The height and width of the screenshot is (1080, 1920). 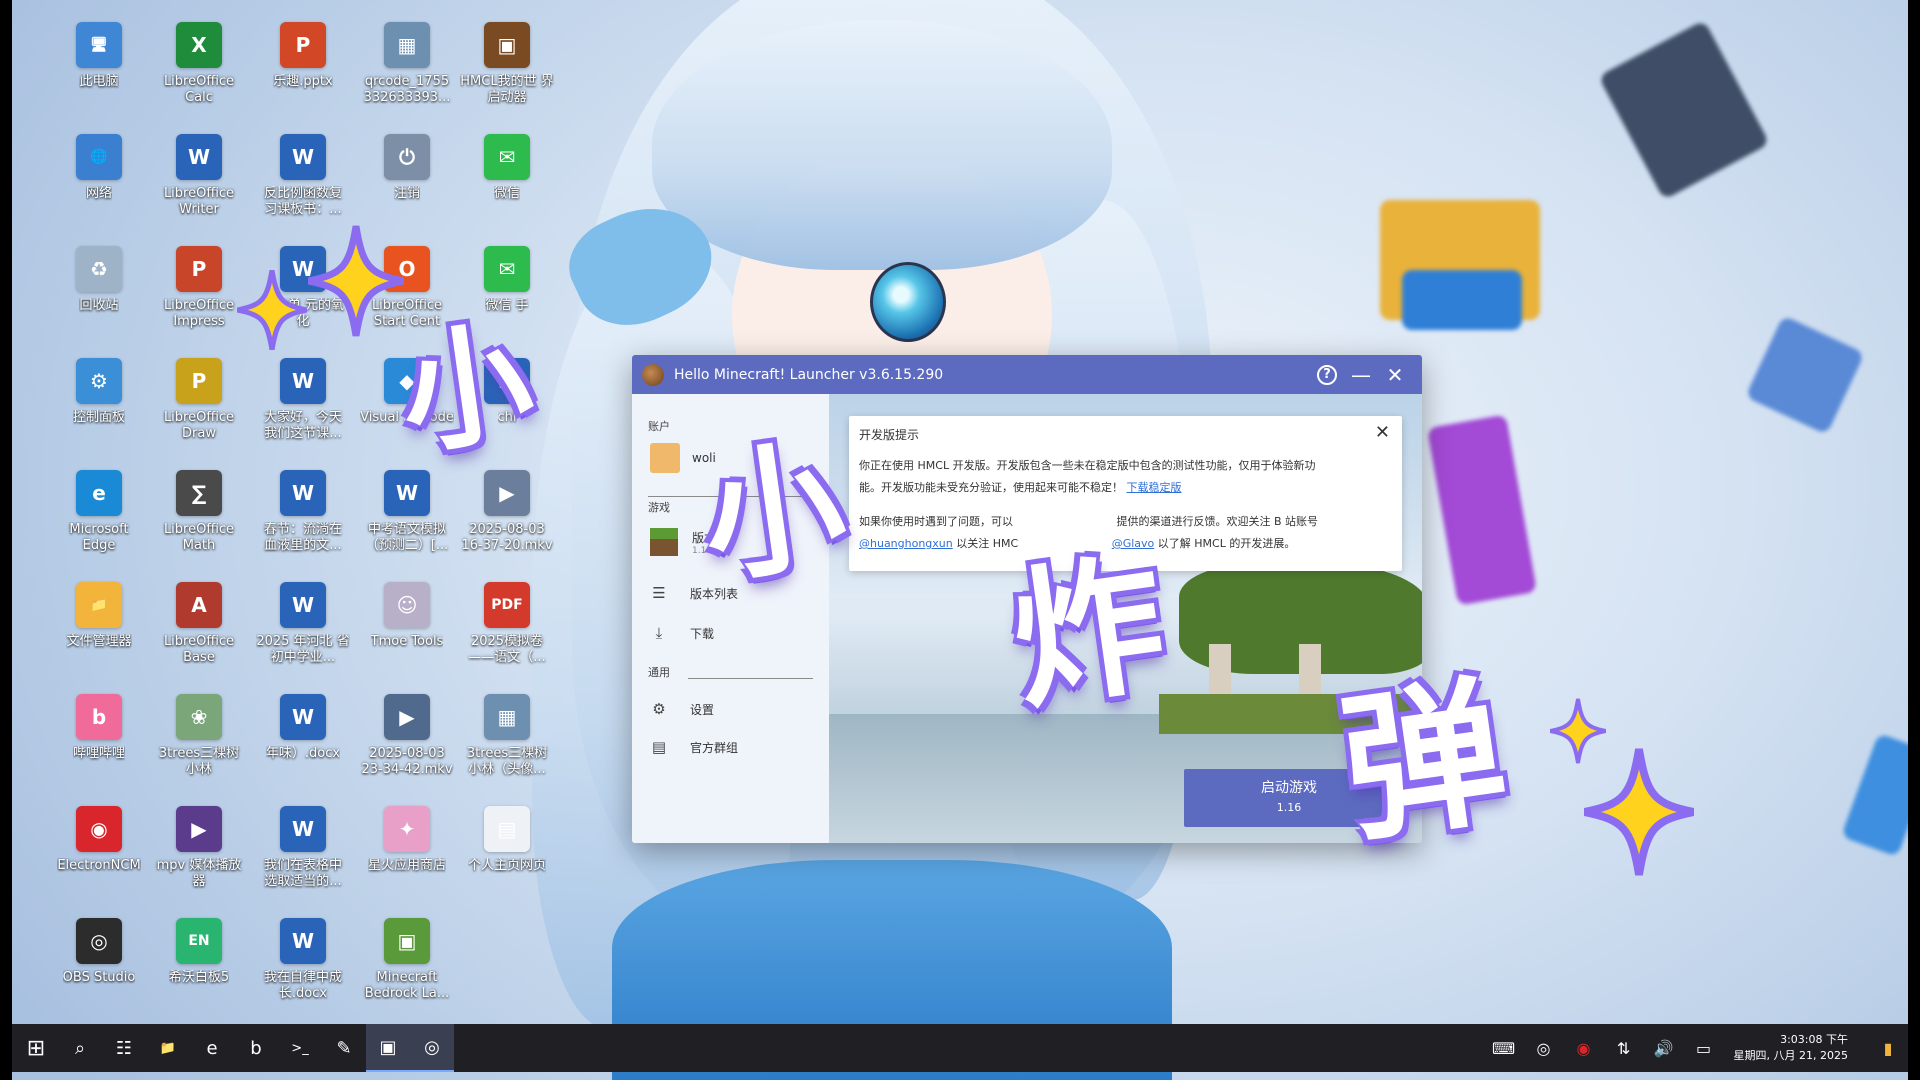 What do you see at coordinates (199, 64) in the screenshot?
I see `desktop-icon: X LibreOffice Calc` at bounding box center [199, 64].